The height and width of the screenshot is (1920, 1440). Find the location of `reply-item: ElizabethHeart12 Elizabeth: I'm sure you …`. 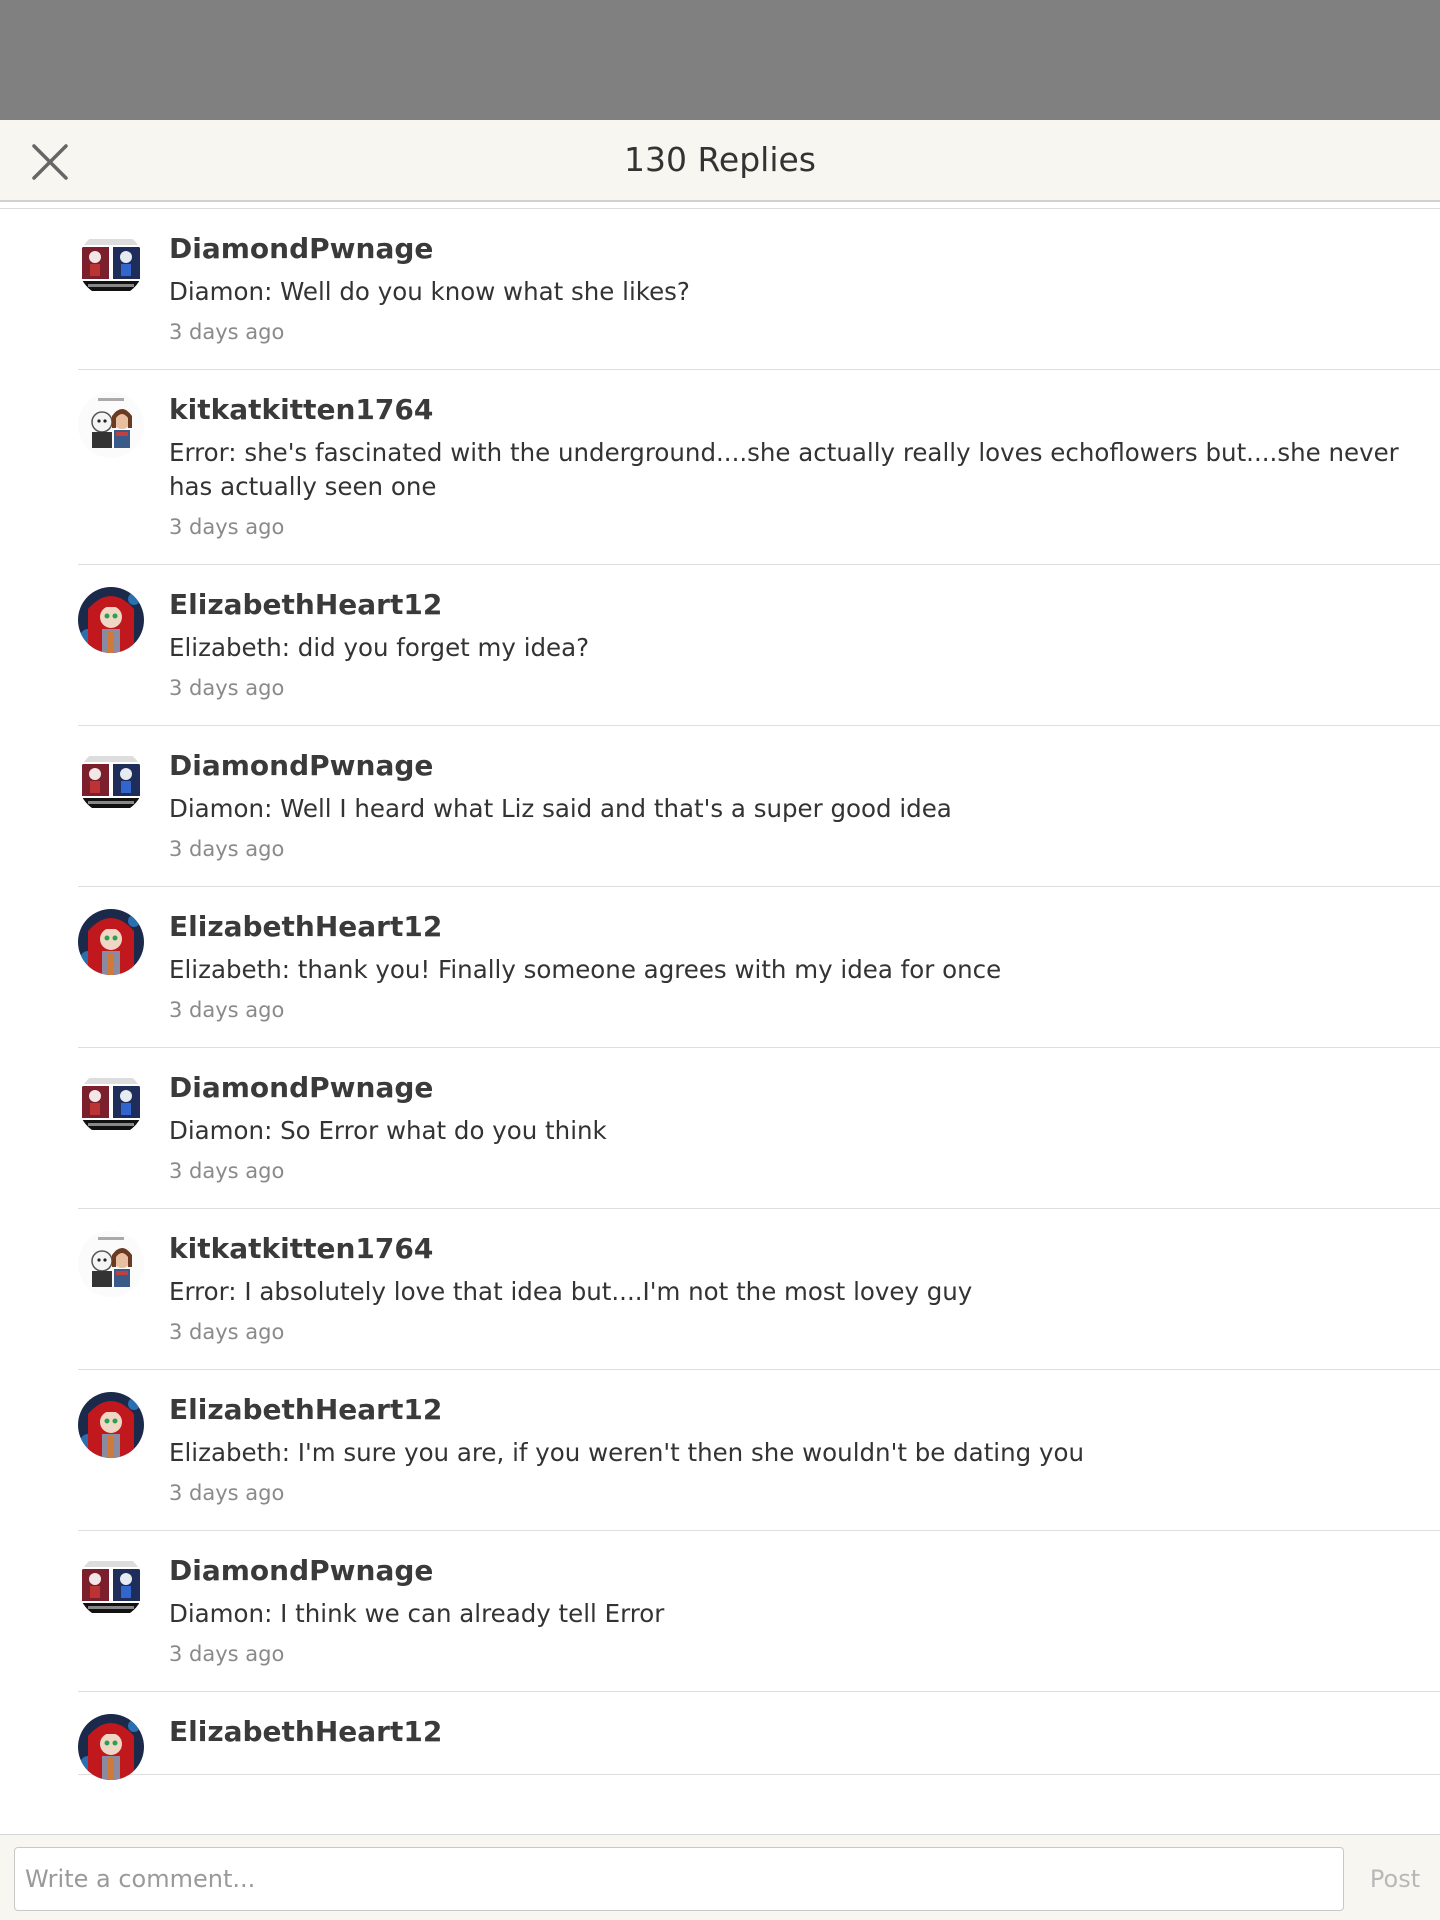

reply-item: ElizabethHeart12 Elizabeth: I'm sure you … is located at coordinates (759, 1450).